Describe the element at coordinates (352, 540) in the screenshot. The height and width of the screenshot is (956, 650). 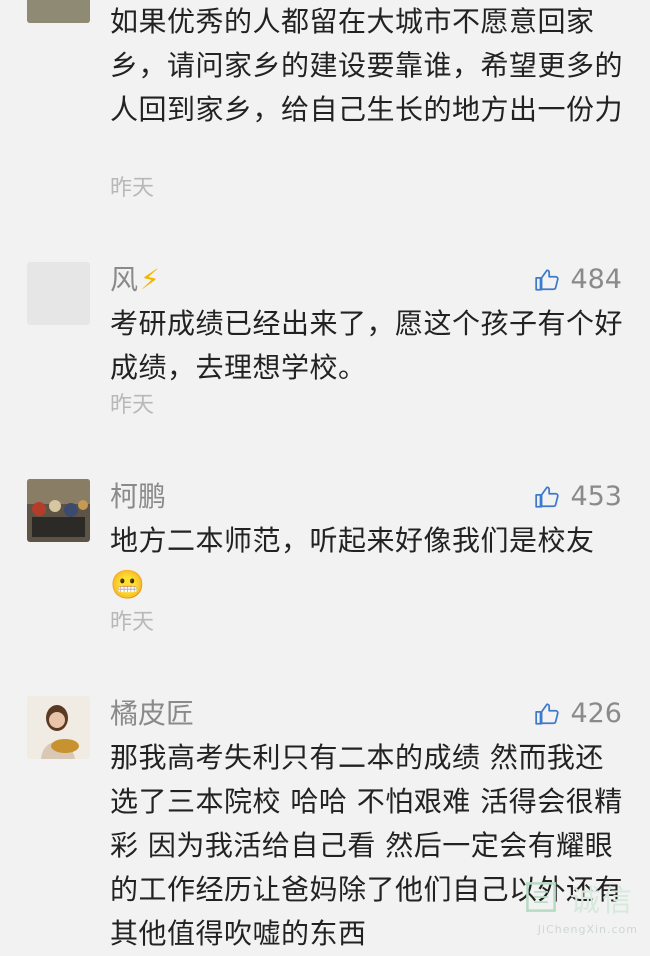
I see `comment-text-body: 地方二本师范，听起来好像我们是校友` at that location.